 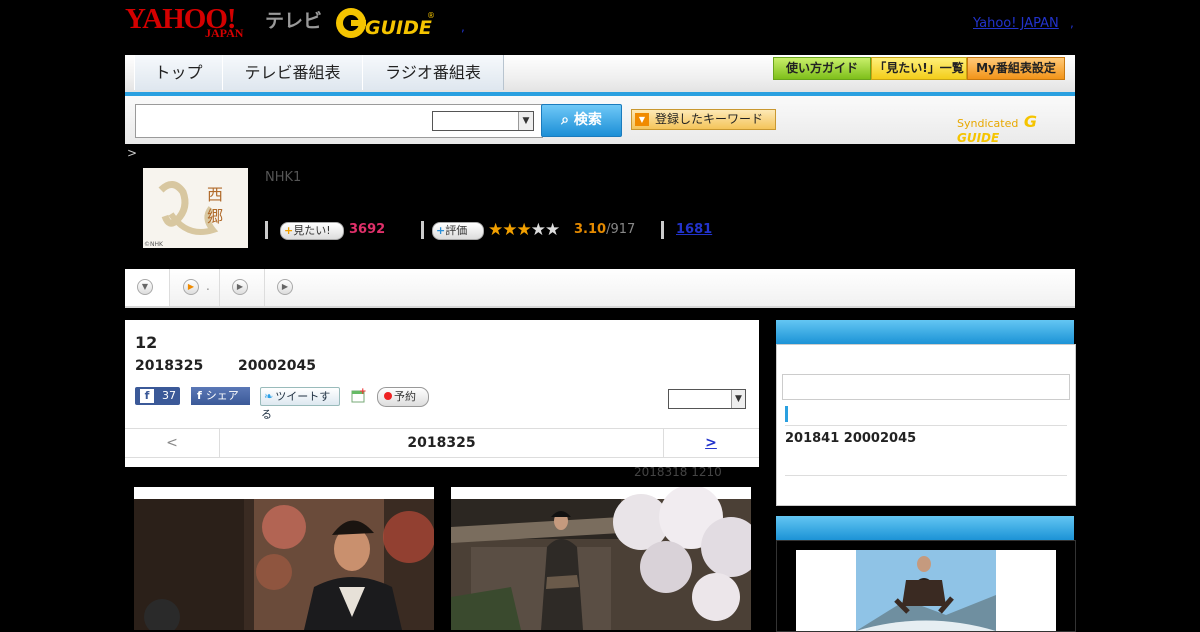 What do you see at coordinates (919, 68) in the screenshot?
I see `want-list-button: 「見たい!」一覧` at bounding box center [919, 68].